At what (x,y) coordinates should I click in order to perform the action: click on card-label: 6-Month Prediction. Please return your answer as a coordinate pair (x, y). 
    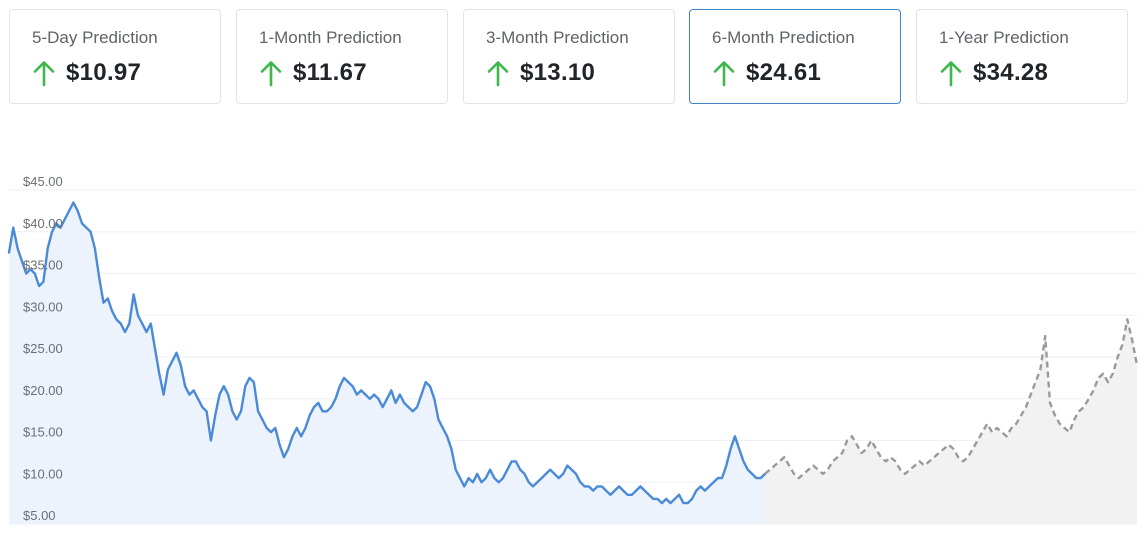
    Looking at the image, I should click on (783, 37).